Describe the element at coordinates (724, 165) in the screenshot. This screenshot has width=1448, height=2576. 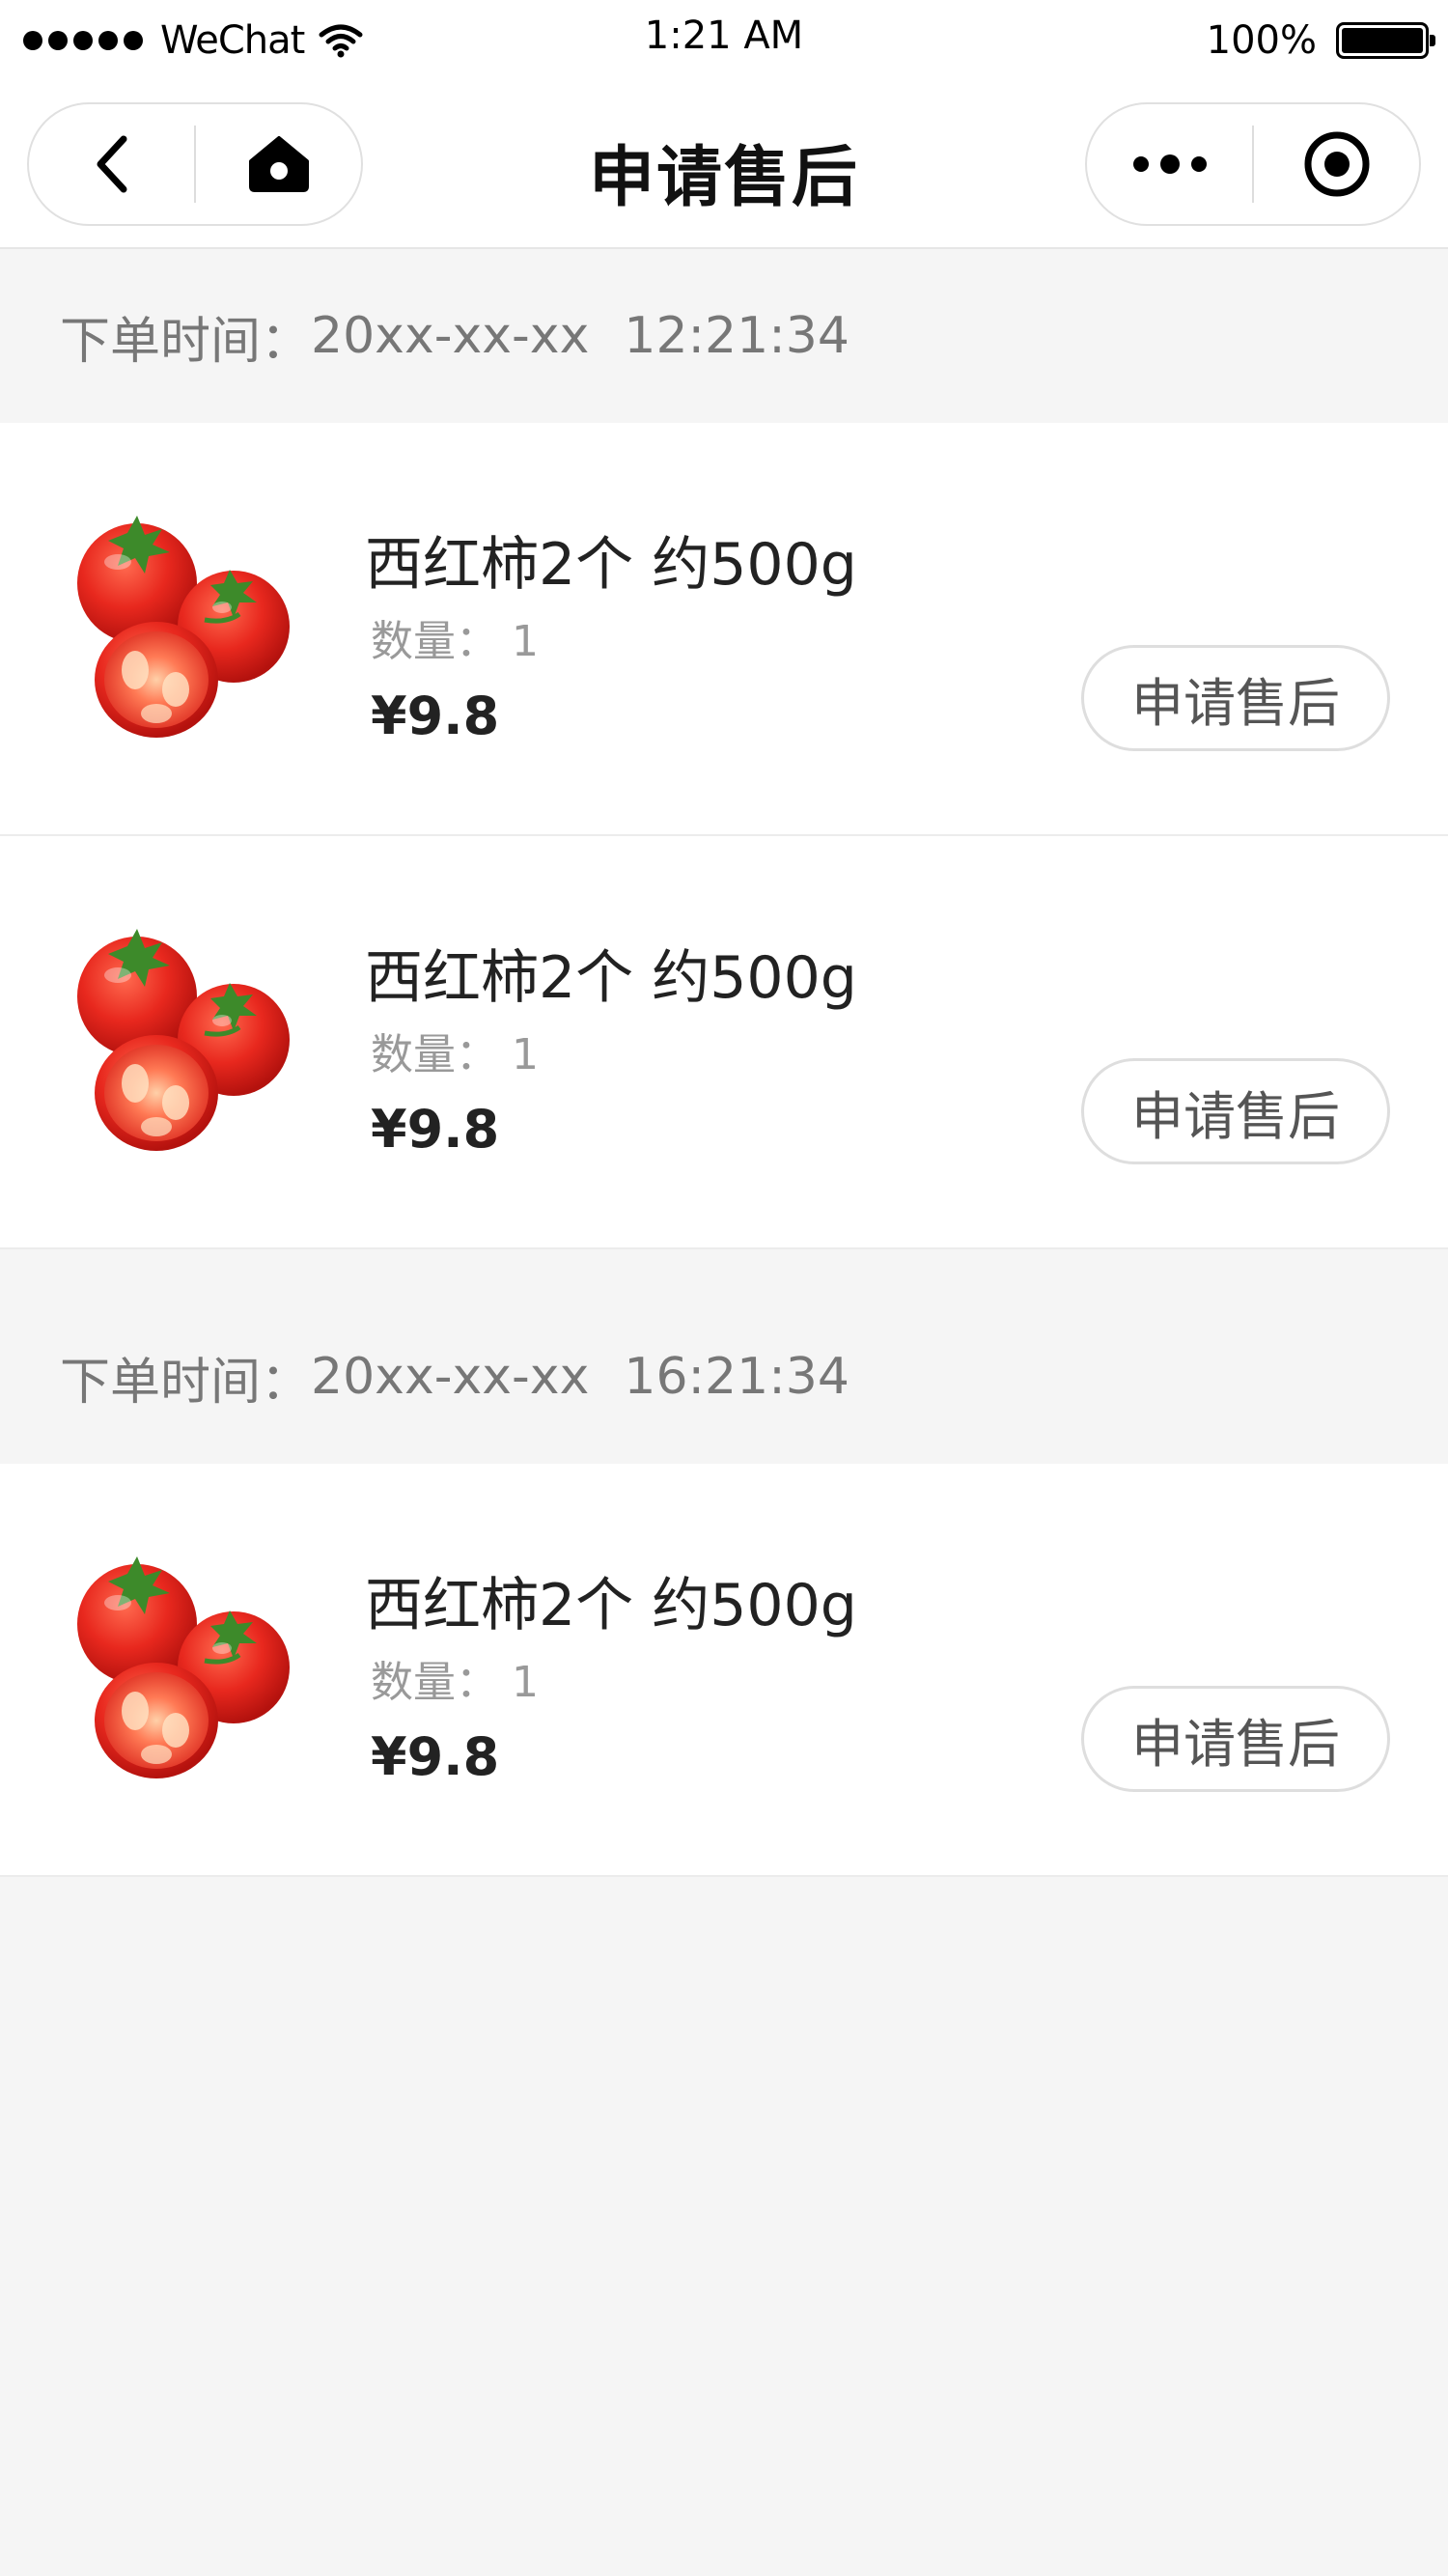
I see `nav-bar: 申请售后` at that location.